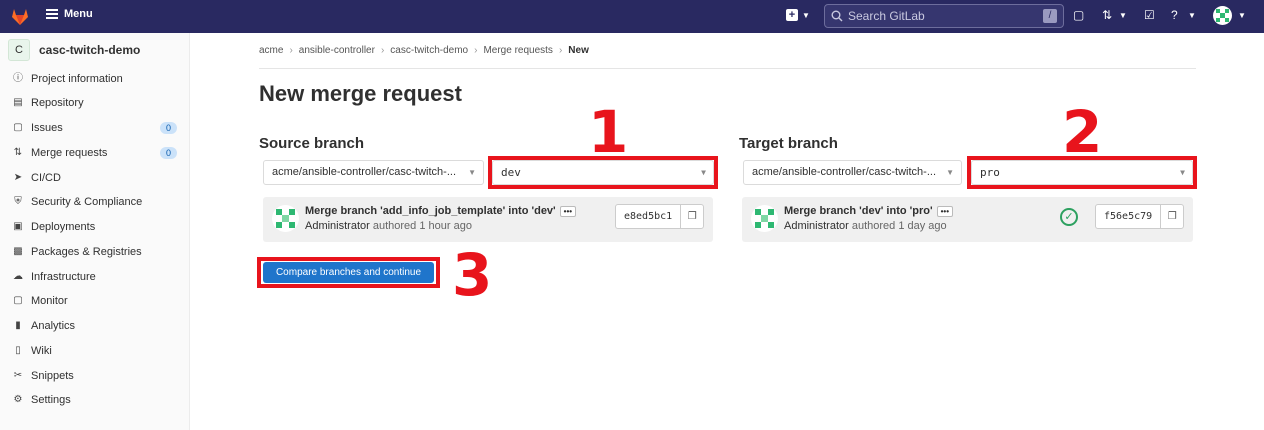 The height and width of the screenshot is (430, 1264). What do you see at coordinates (78, 14) in the screenshot?
I see `menu-label: Menu` at bounding box center [78, 14].